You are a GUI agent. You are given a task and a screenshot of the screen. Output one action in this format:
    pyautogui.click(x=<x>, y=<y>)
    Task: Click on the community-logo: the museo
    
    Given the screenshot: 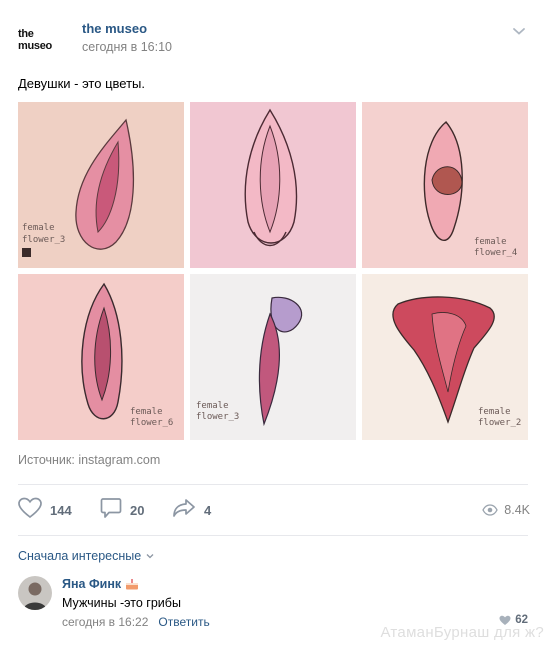 What is the action you would take?
    pyautogui.click(x=44, y=40)
    